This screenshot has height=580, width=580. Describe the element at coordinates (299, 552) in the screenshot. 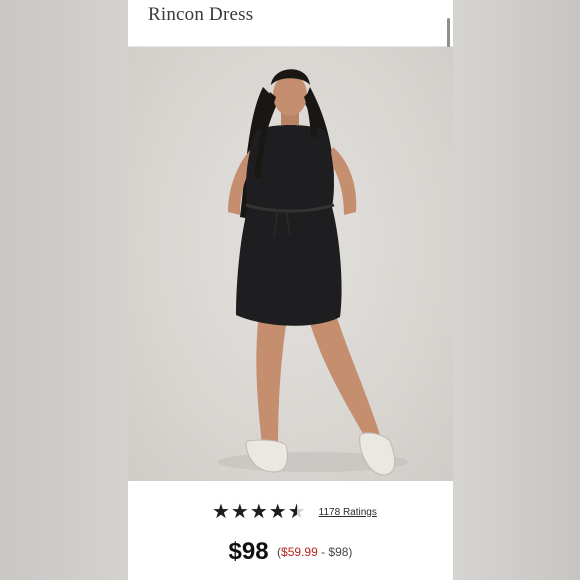

I see `sale-price: $59.99` at that location.